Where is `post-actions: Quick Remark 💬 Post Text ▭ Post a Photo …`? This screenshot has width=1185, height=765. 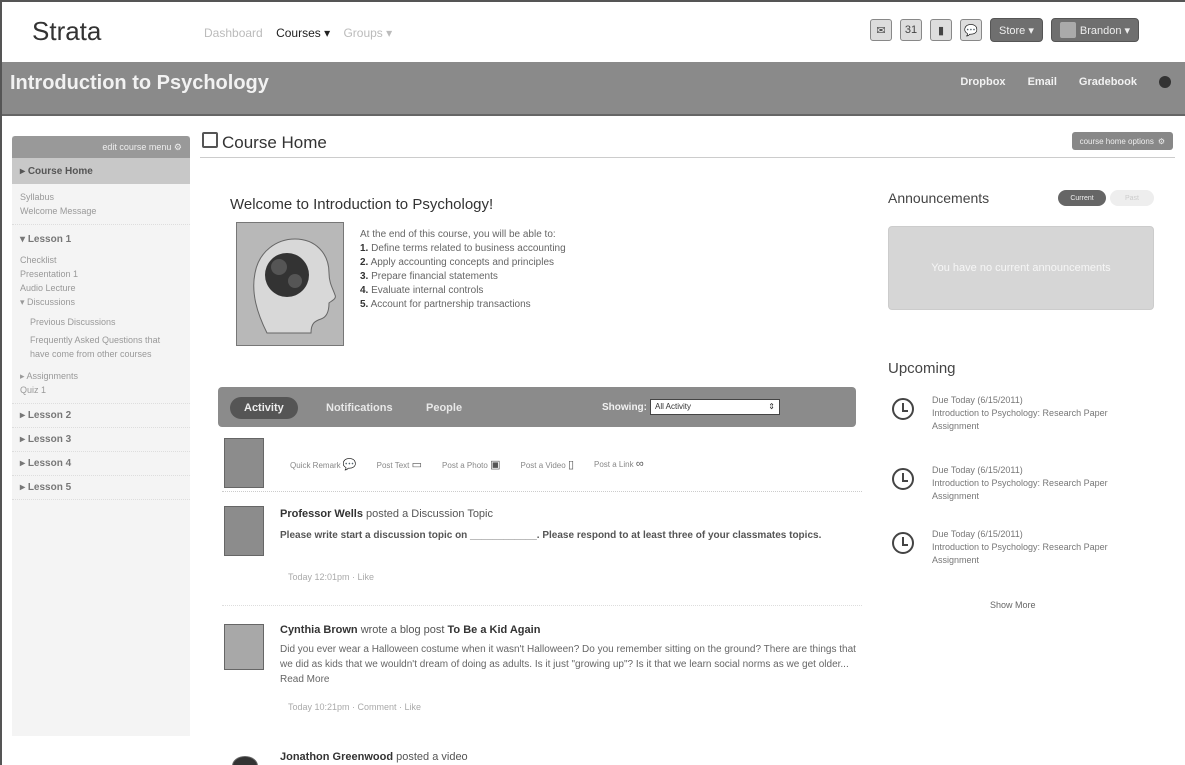 post-actions: Quick Remark 💬 Post Text ▭ Post a Photo … is located at coordinates (467, 464).